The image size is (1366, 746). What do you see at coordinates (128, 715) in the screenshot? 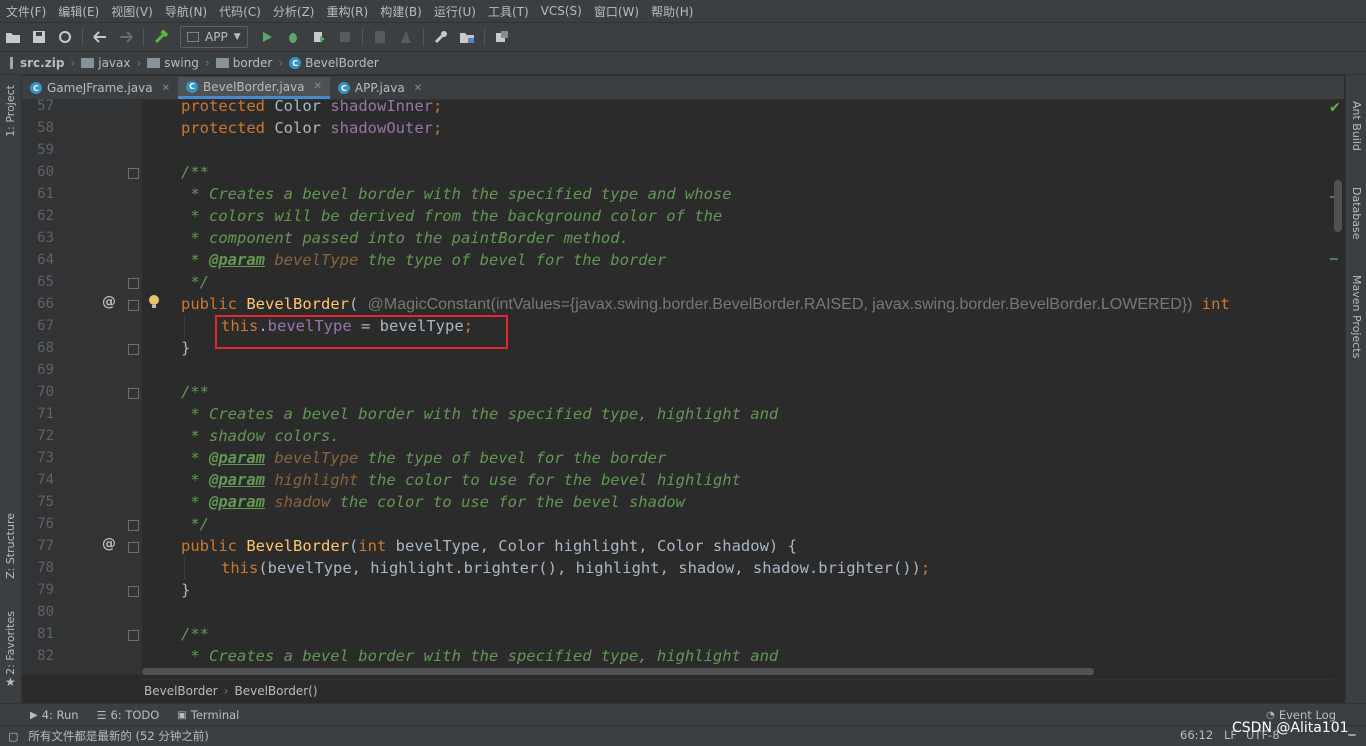
I see `todo-tool-button: ☰ 6: TODO` at bounding box center [128, 715].